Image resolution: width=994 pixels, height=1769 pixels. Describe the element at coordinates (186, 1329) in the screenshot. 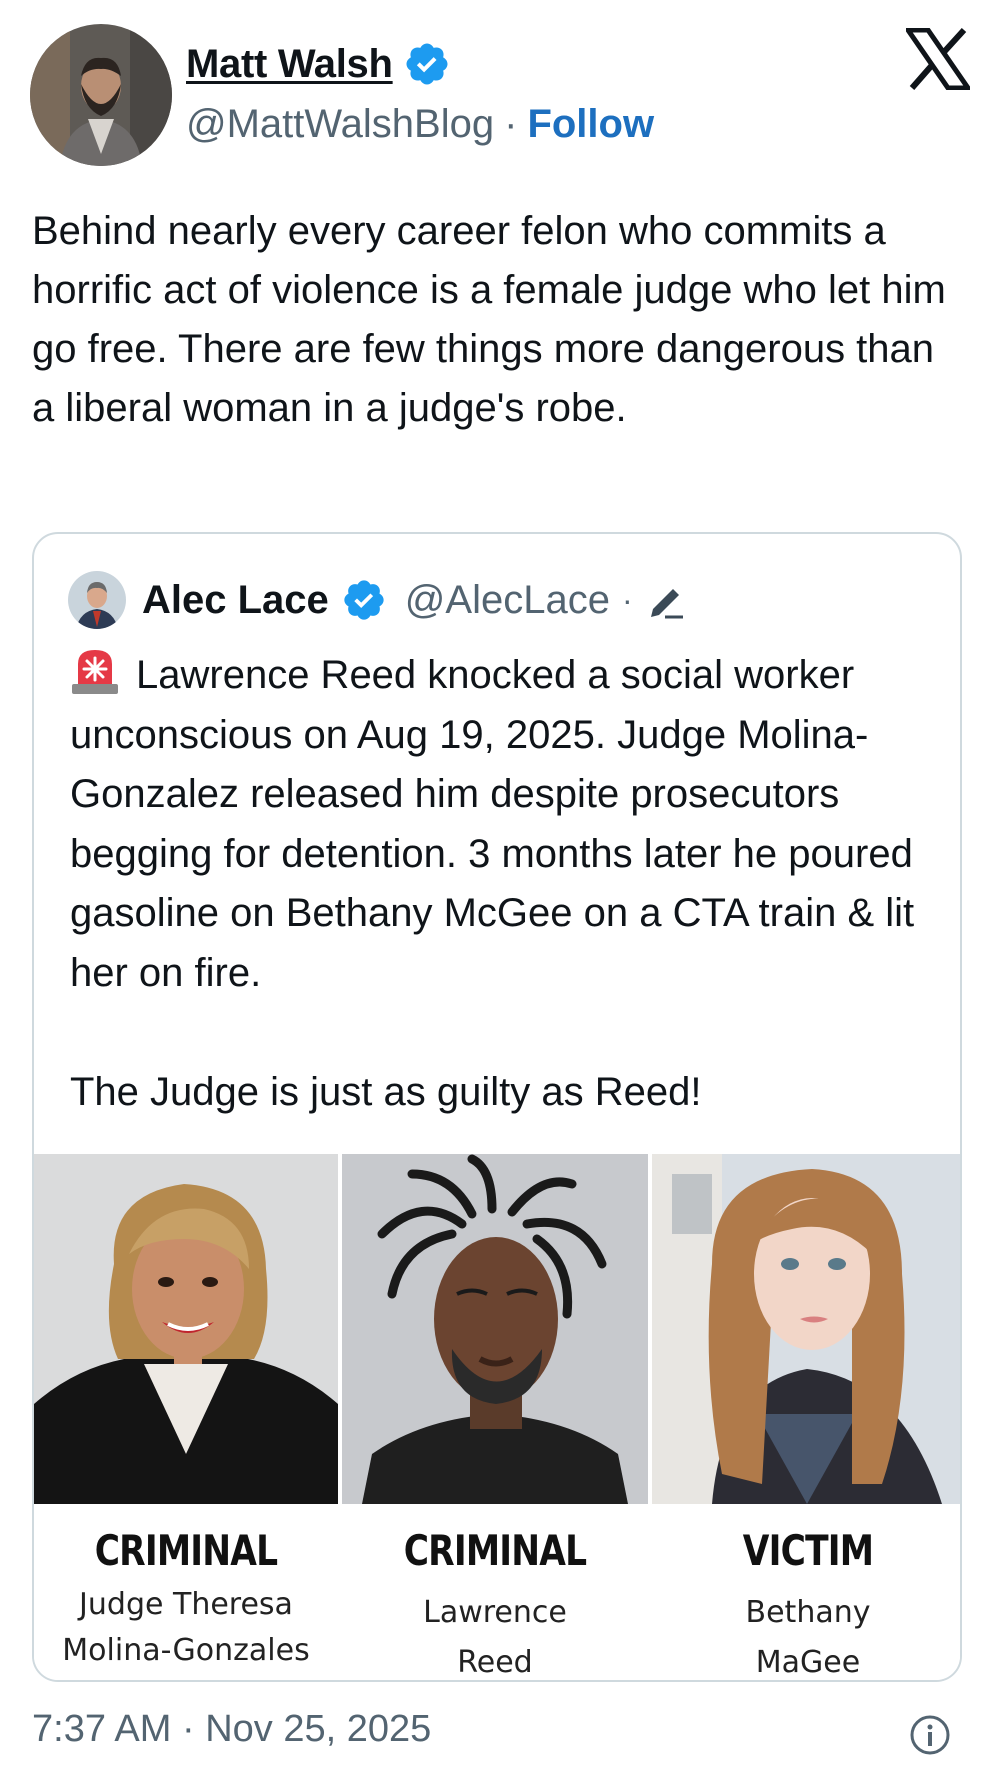

I see `judge-photo` at that location.